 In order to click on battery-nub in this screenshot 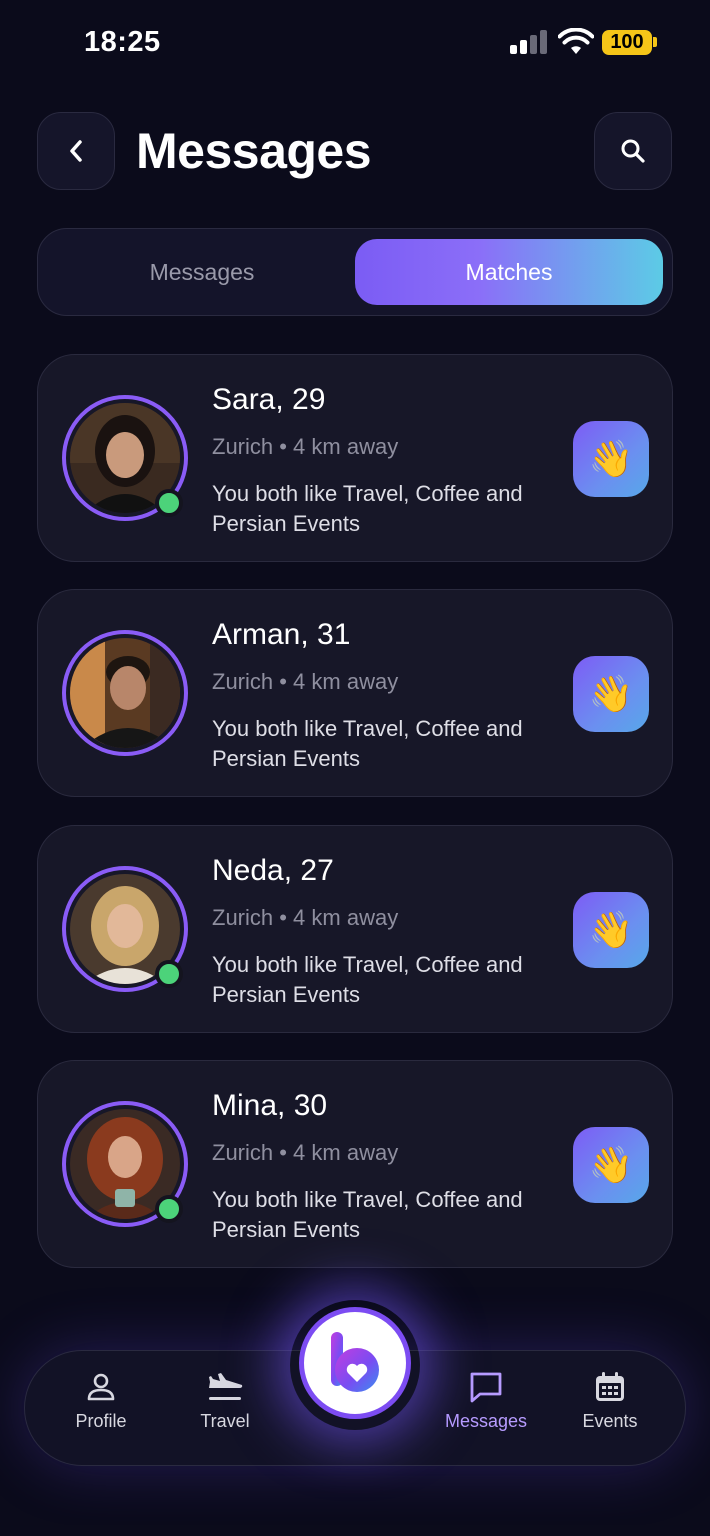, I will do `click(655, 42)`.